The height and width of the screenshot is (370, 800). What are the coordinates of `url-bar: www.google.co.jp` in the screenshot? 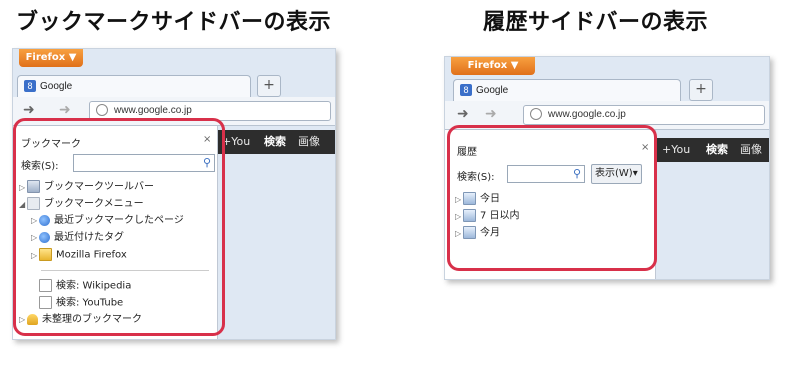 It's located at (644, 115).